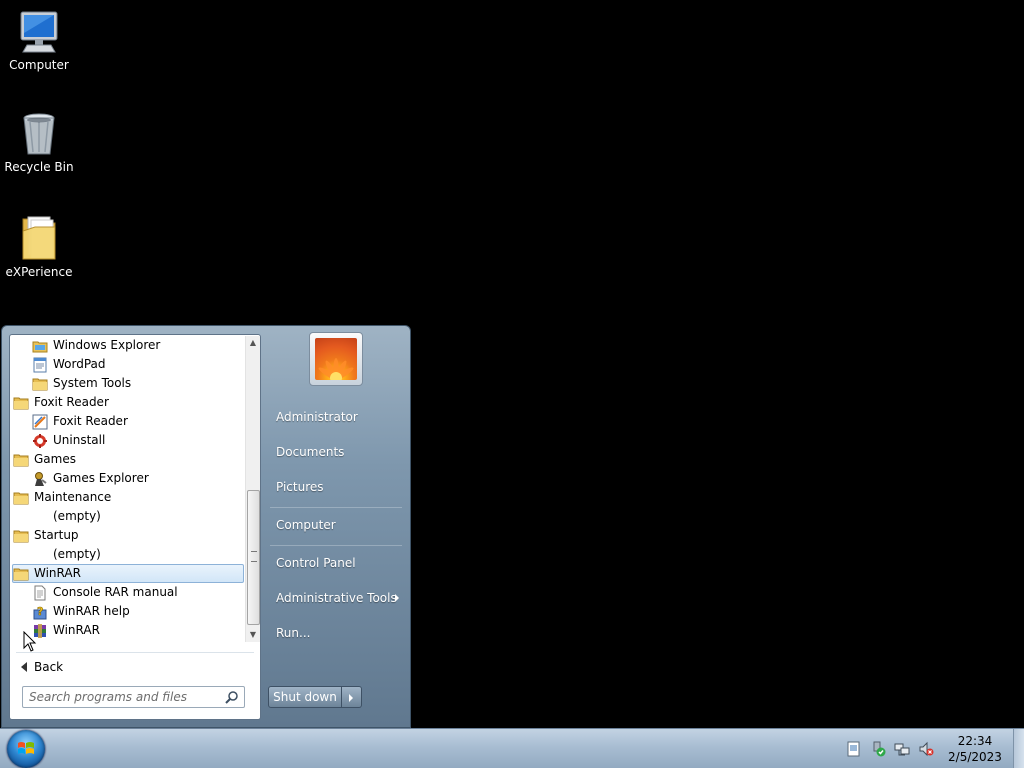 The image size is (1024, 768). I want to click on flower-icon, so click(336, 369).